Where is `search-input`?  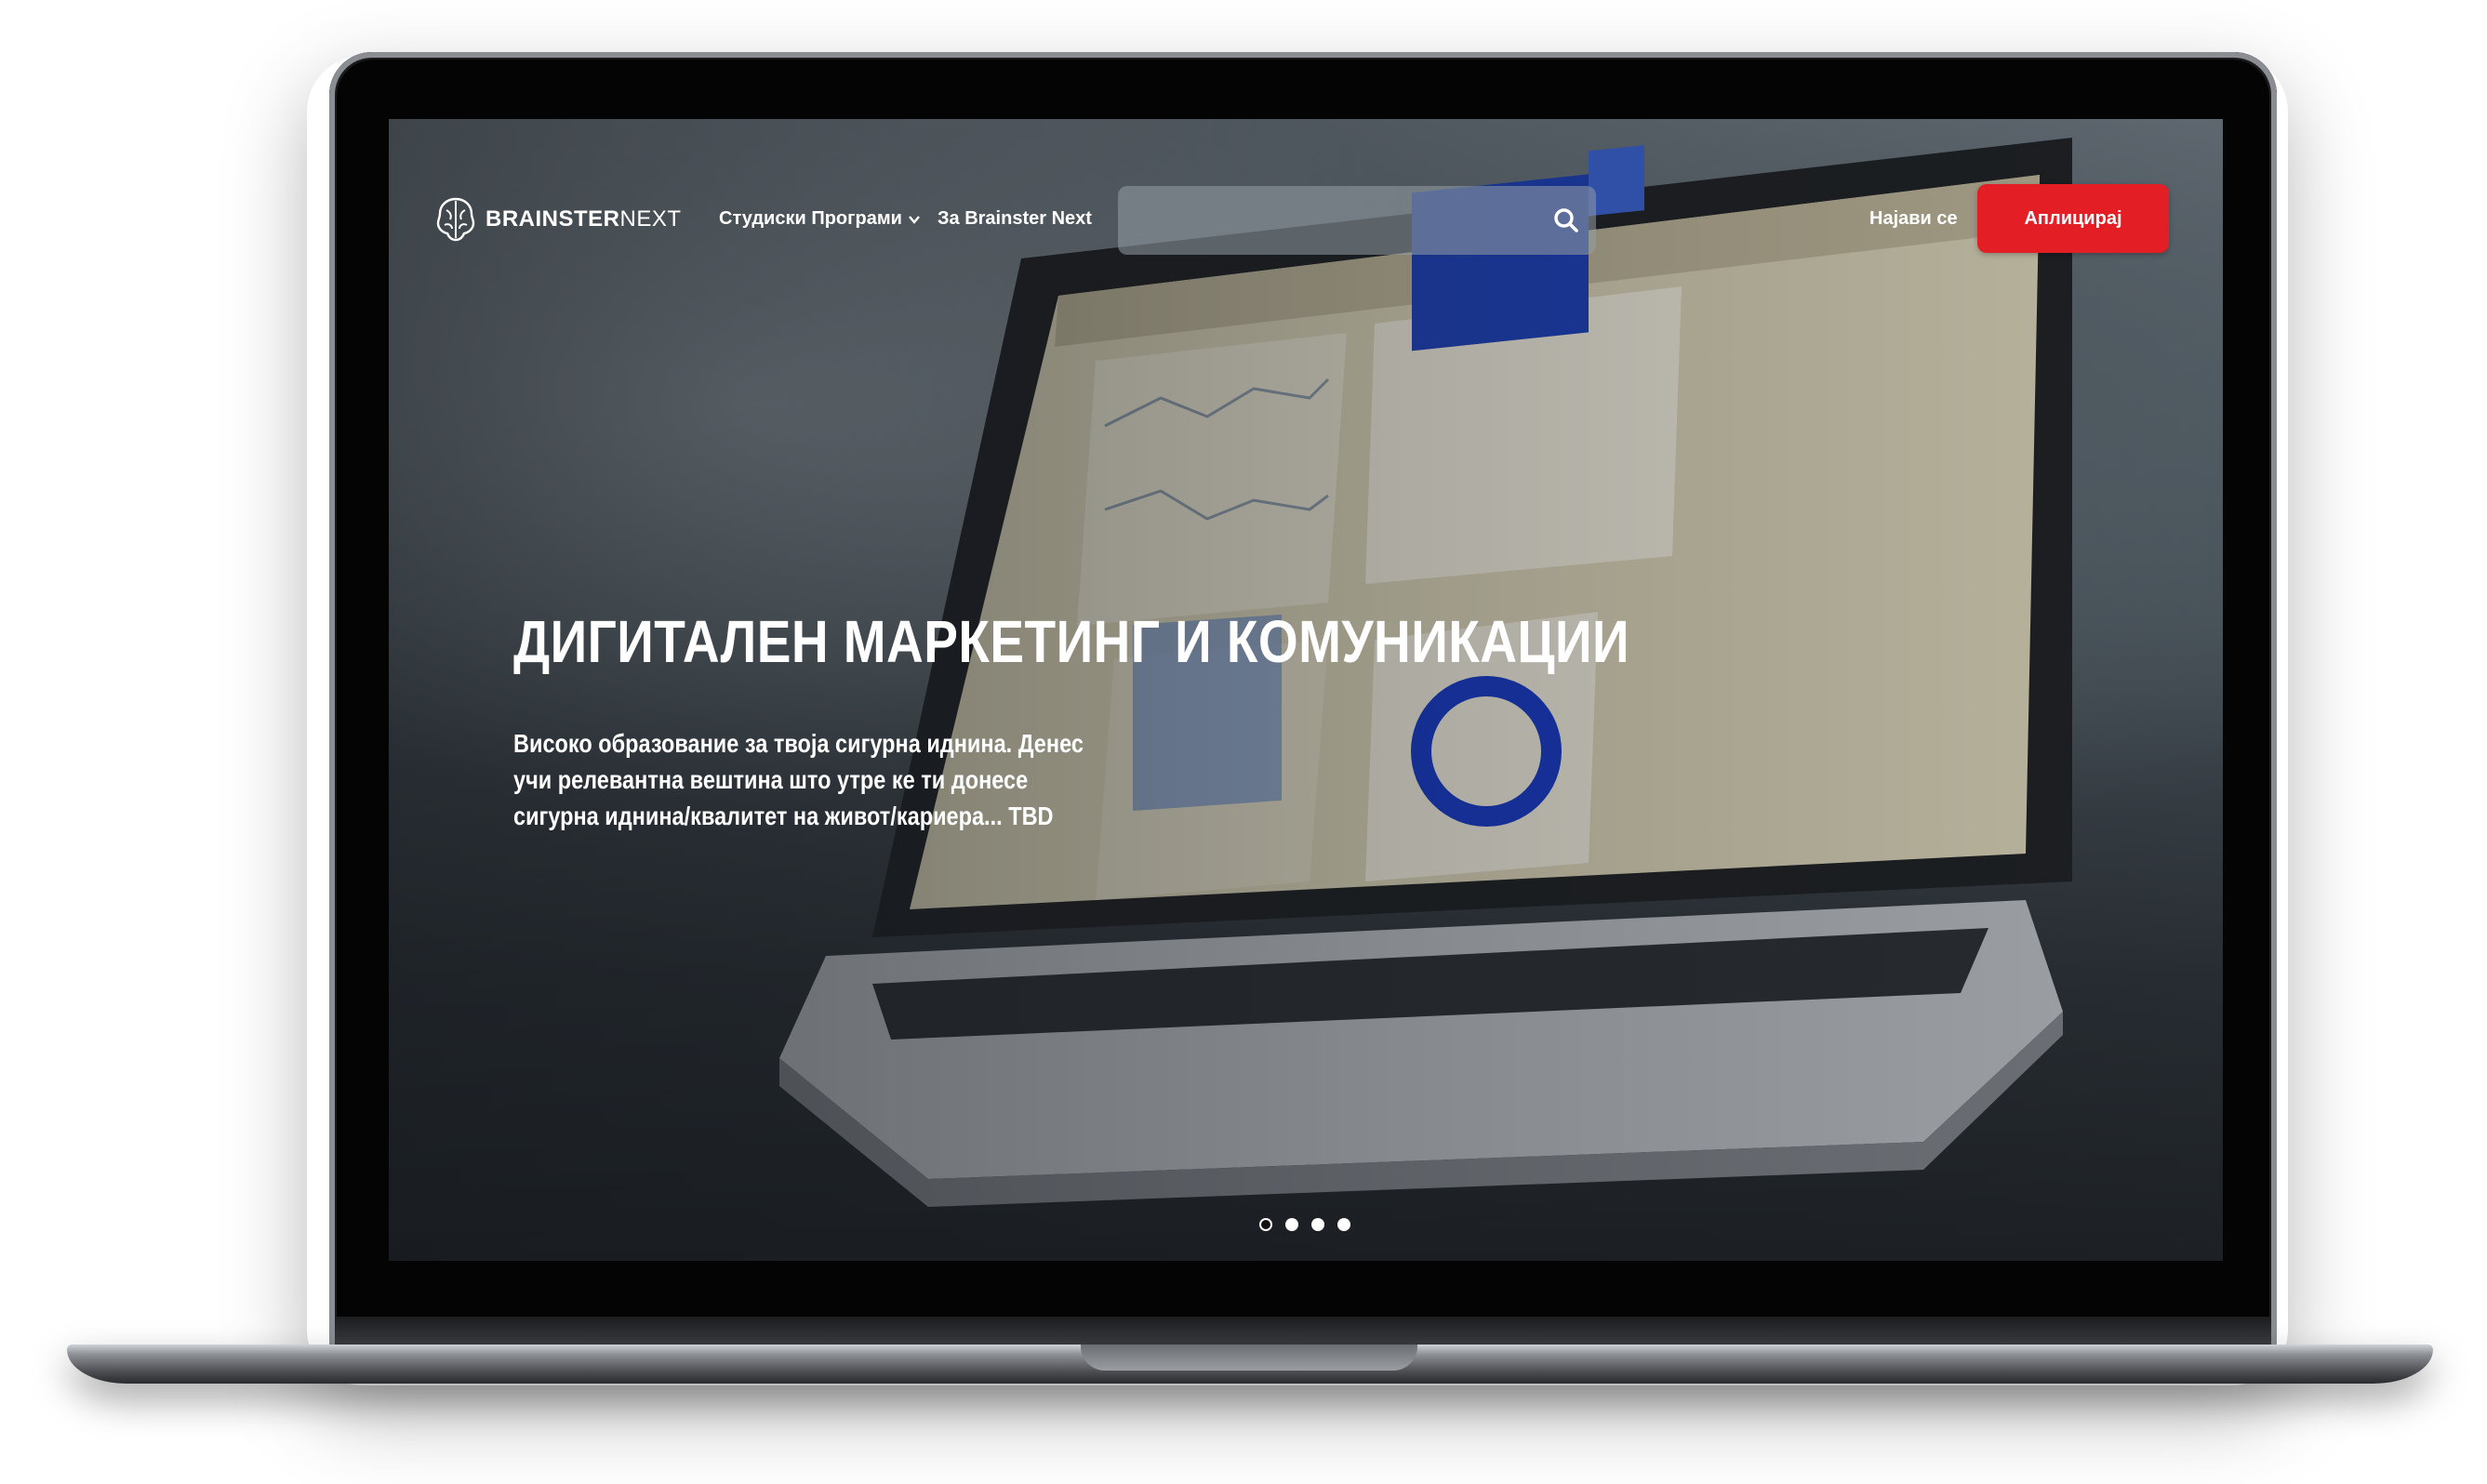 search-input is located at coordinates (1338, 221).